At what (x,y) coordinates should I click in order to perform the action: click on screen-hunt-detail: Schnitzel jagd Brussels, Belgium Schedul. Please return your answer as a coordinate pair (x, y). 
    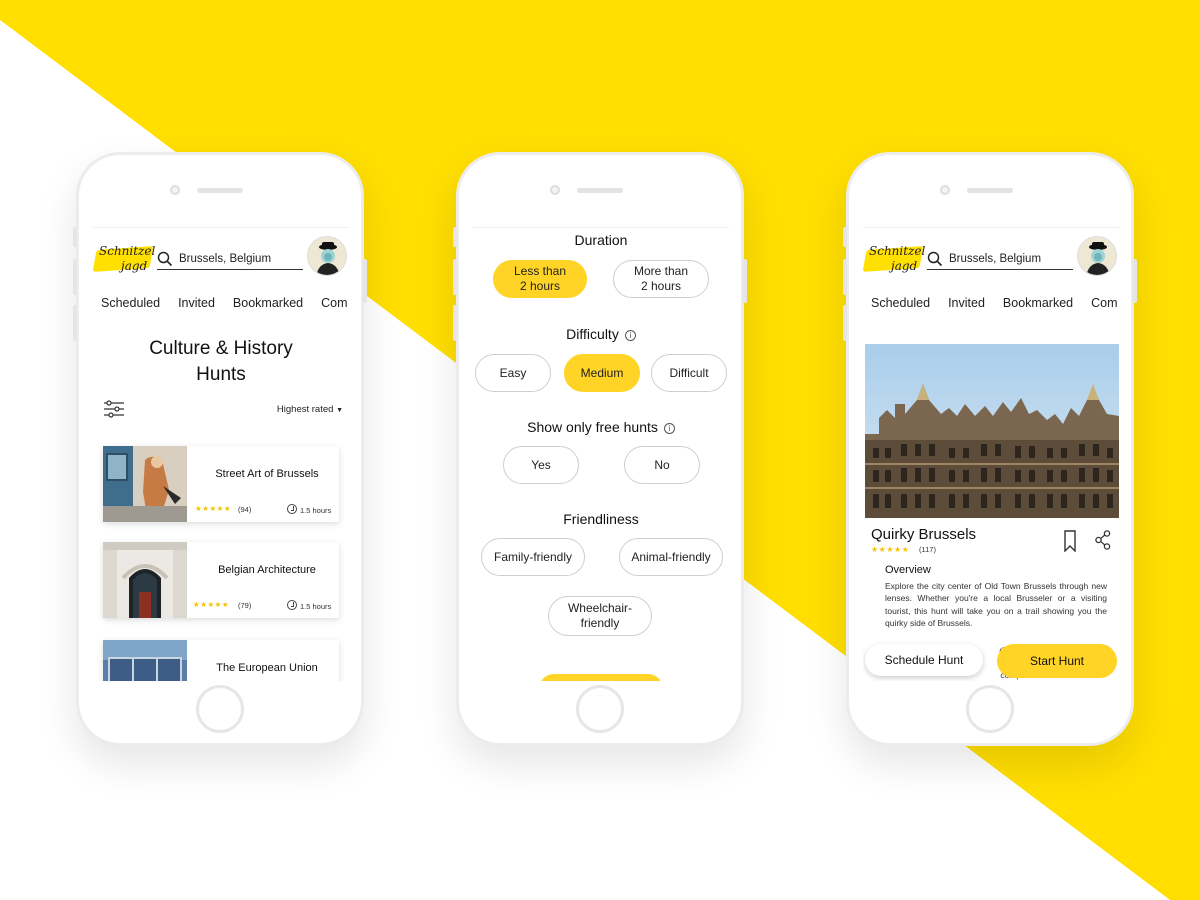
    Looking at the image, I should click on (991, 454).